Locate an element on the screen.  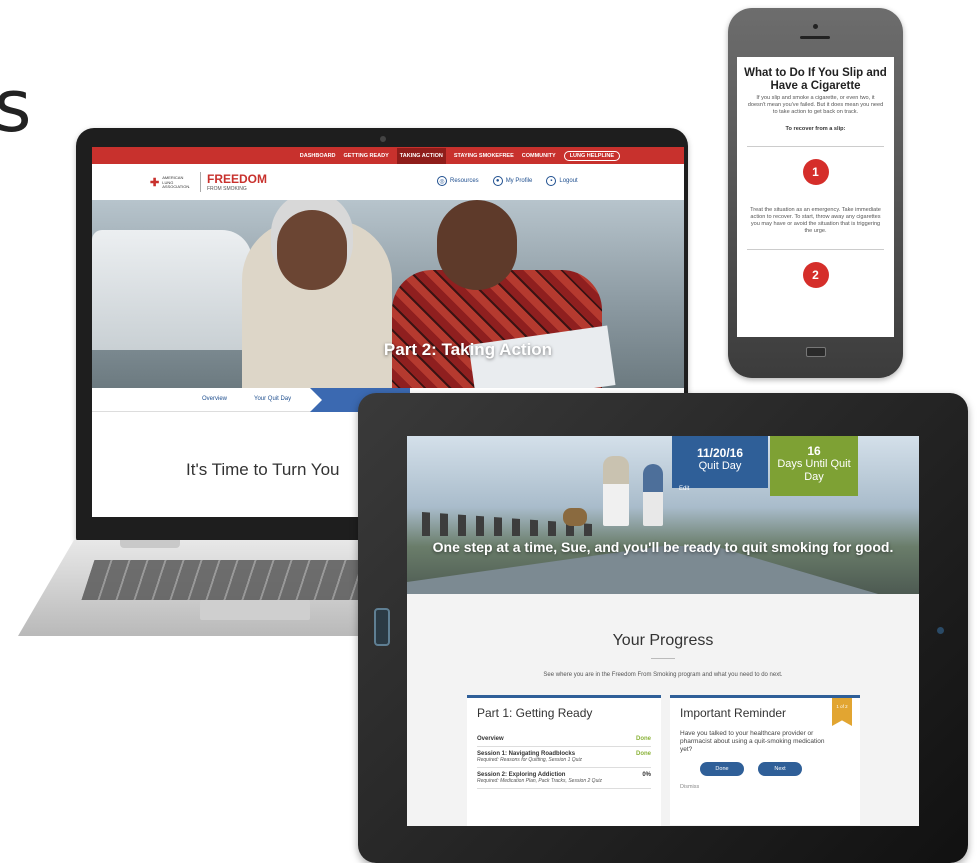
nav-getting-ready: GETTING READY is located at coordinates (366, 156).